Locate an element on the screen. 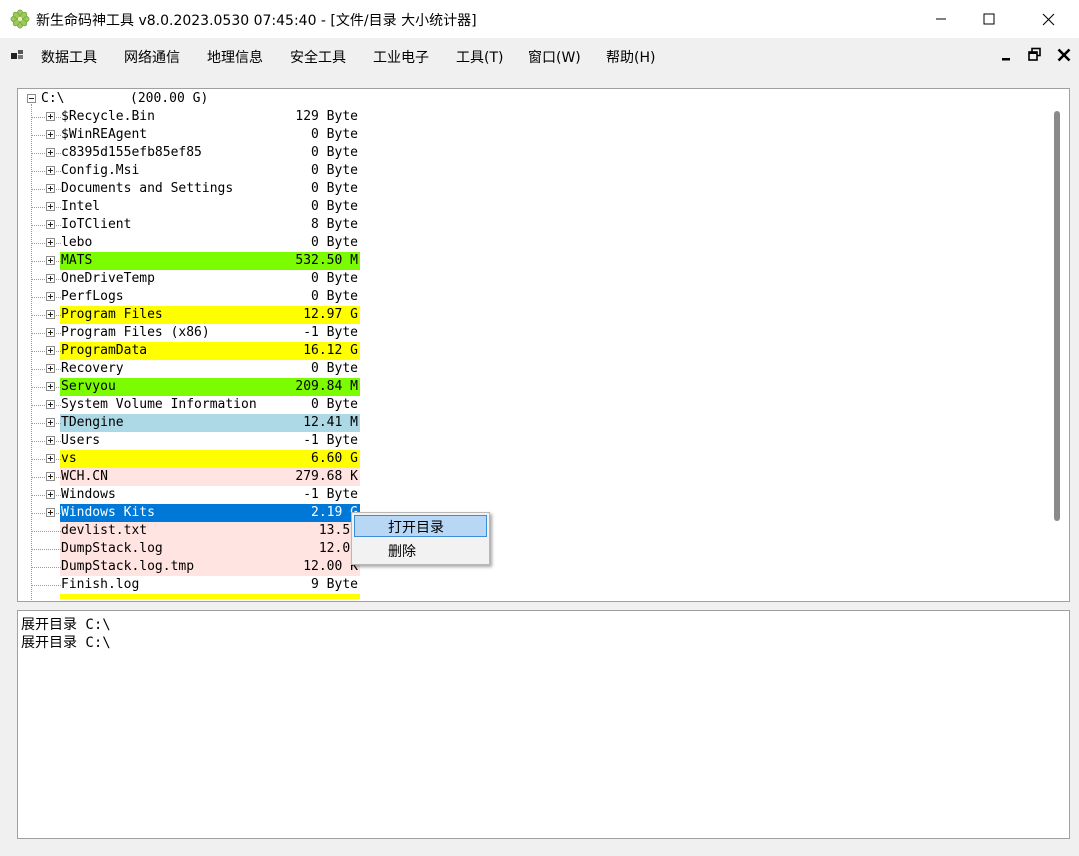 Image resolution: width=1079 pixels, height=856 pixels. context-open-directory: 打开目录 is located at coordinates (420, 526).